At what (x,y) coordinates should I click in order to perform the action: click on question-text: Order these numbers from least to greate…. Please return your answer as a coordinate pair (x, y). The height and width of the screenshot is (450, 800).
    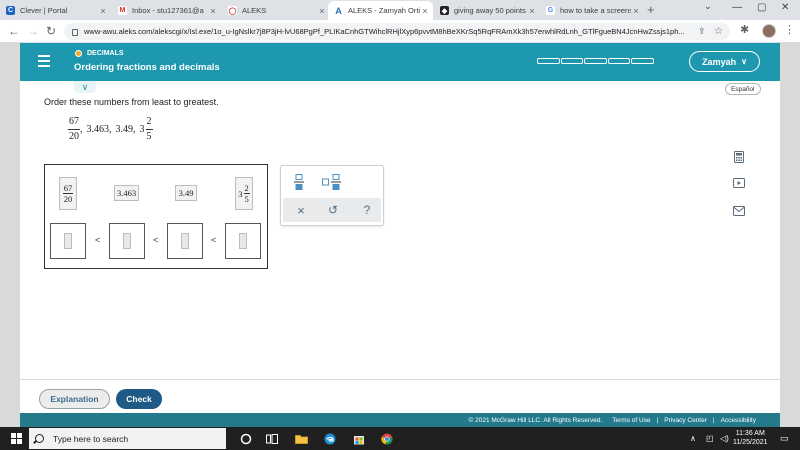
    Looking at the image, I should click on (131, 102).